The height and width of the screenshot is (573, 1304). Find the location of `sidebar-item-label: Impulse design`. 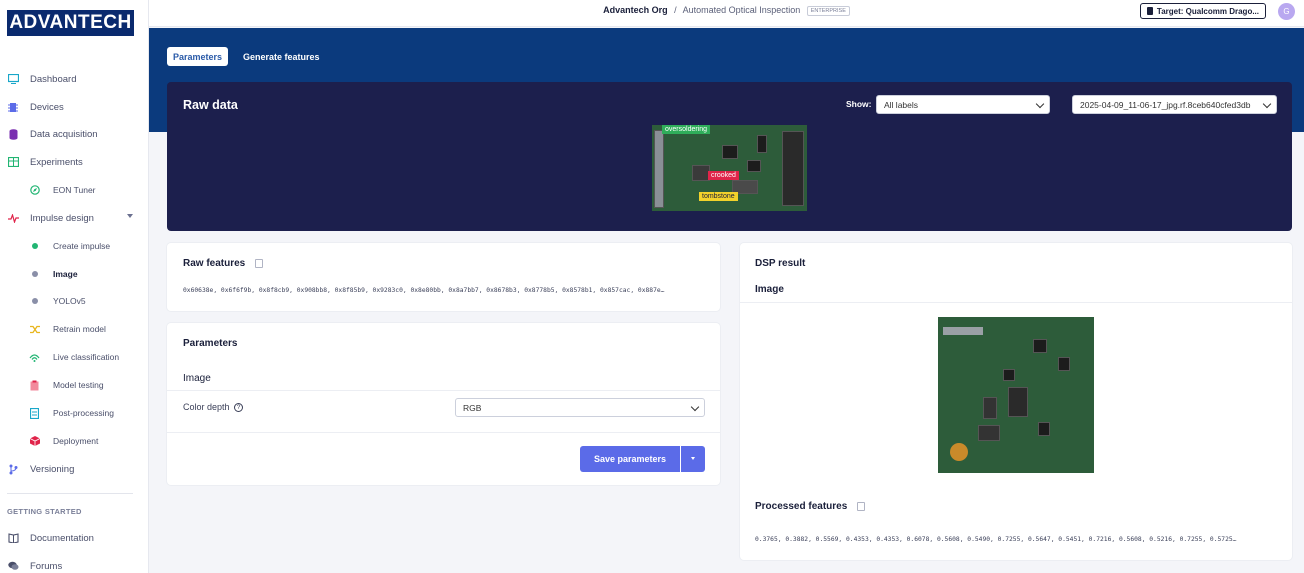

sidebar-item-label: Impulse design is located at coordinates (62, 218).